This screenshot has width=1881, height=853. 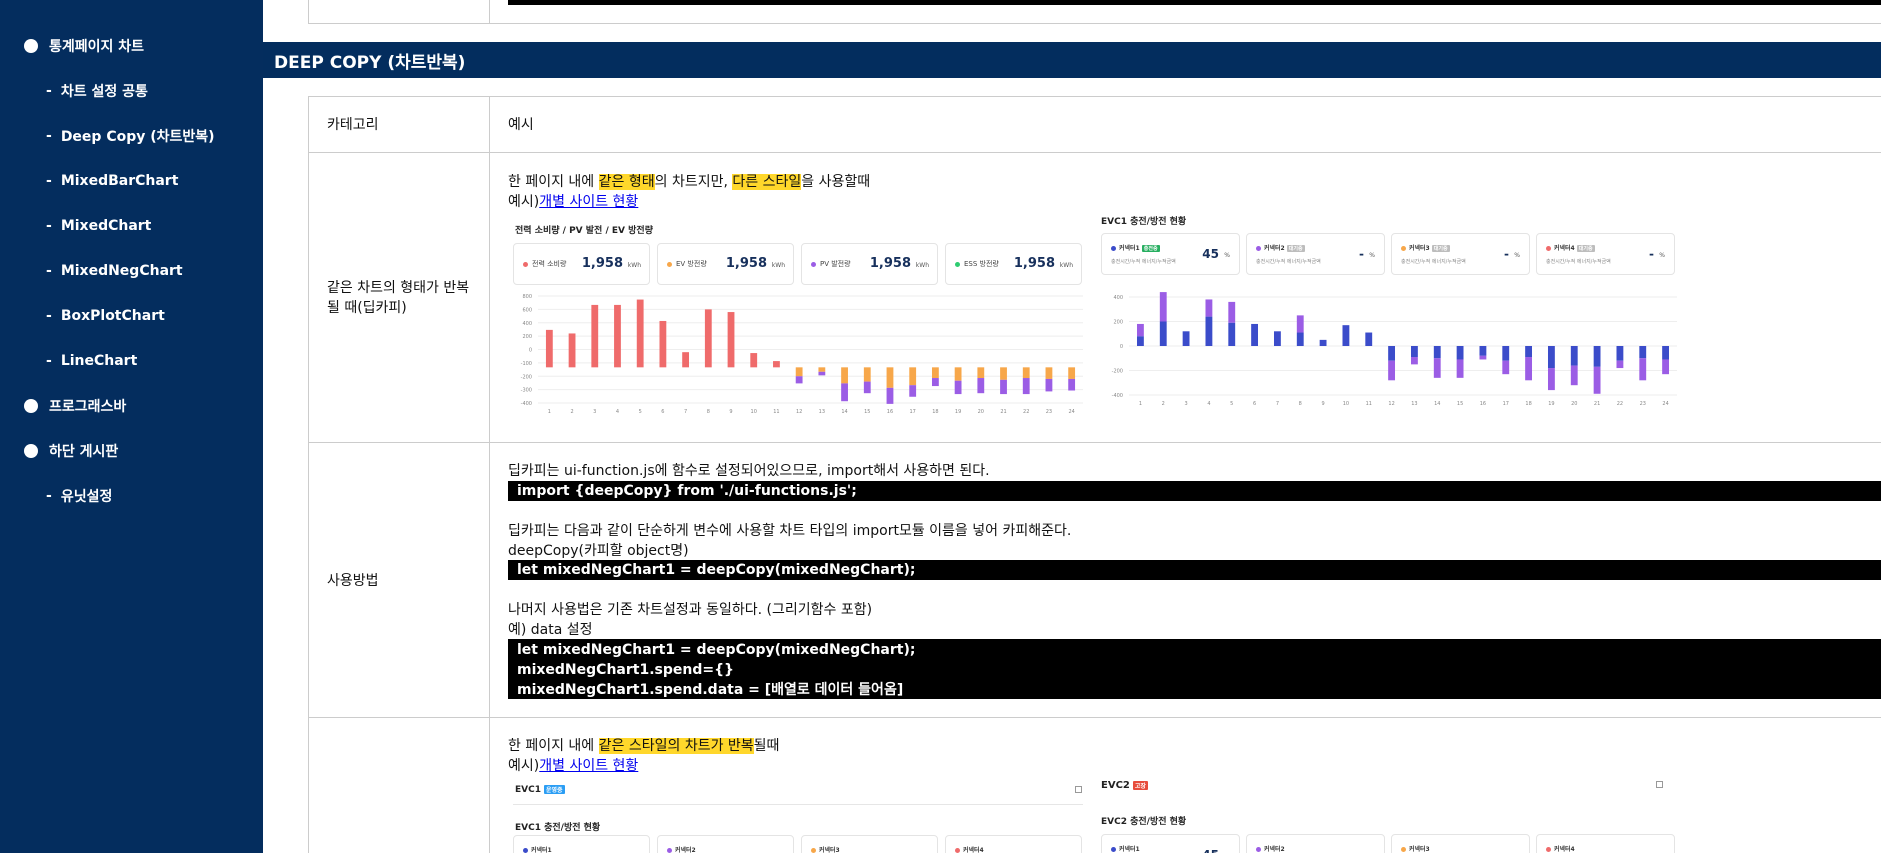 I want to click on sidebar-item-deep-copy: - Deep Copy (차트반복), so click(x=130, y=136).